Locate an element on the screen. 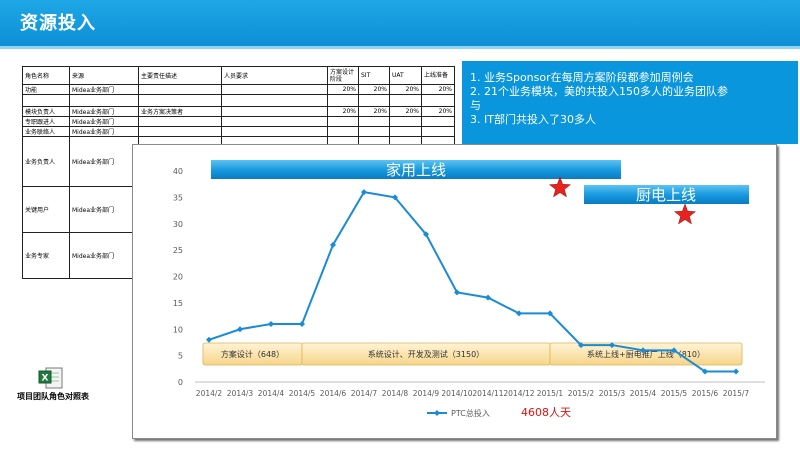 The height and width of the screenshot is (452, 800). table-row is located at coordinates (238, 100).